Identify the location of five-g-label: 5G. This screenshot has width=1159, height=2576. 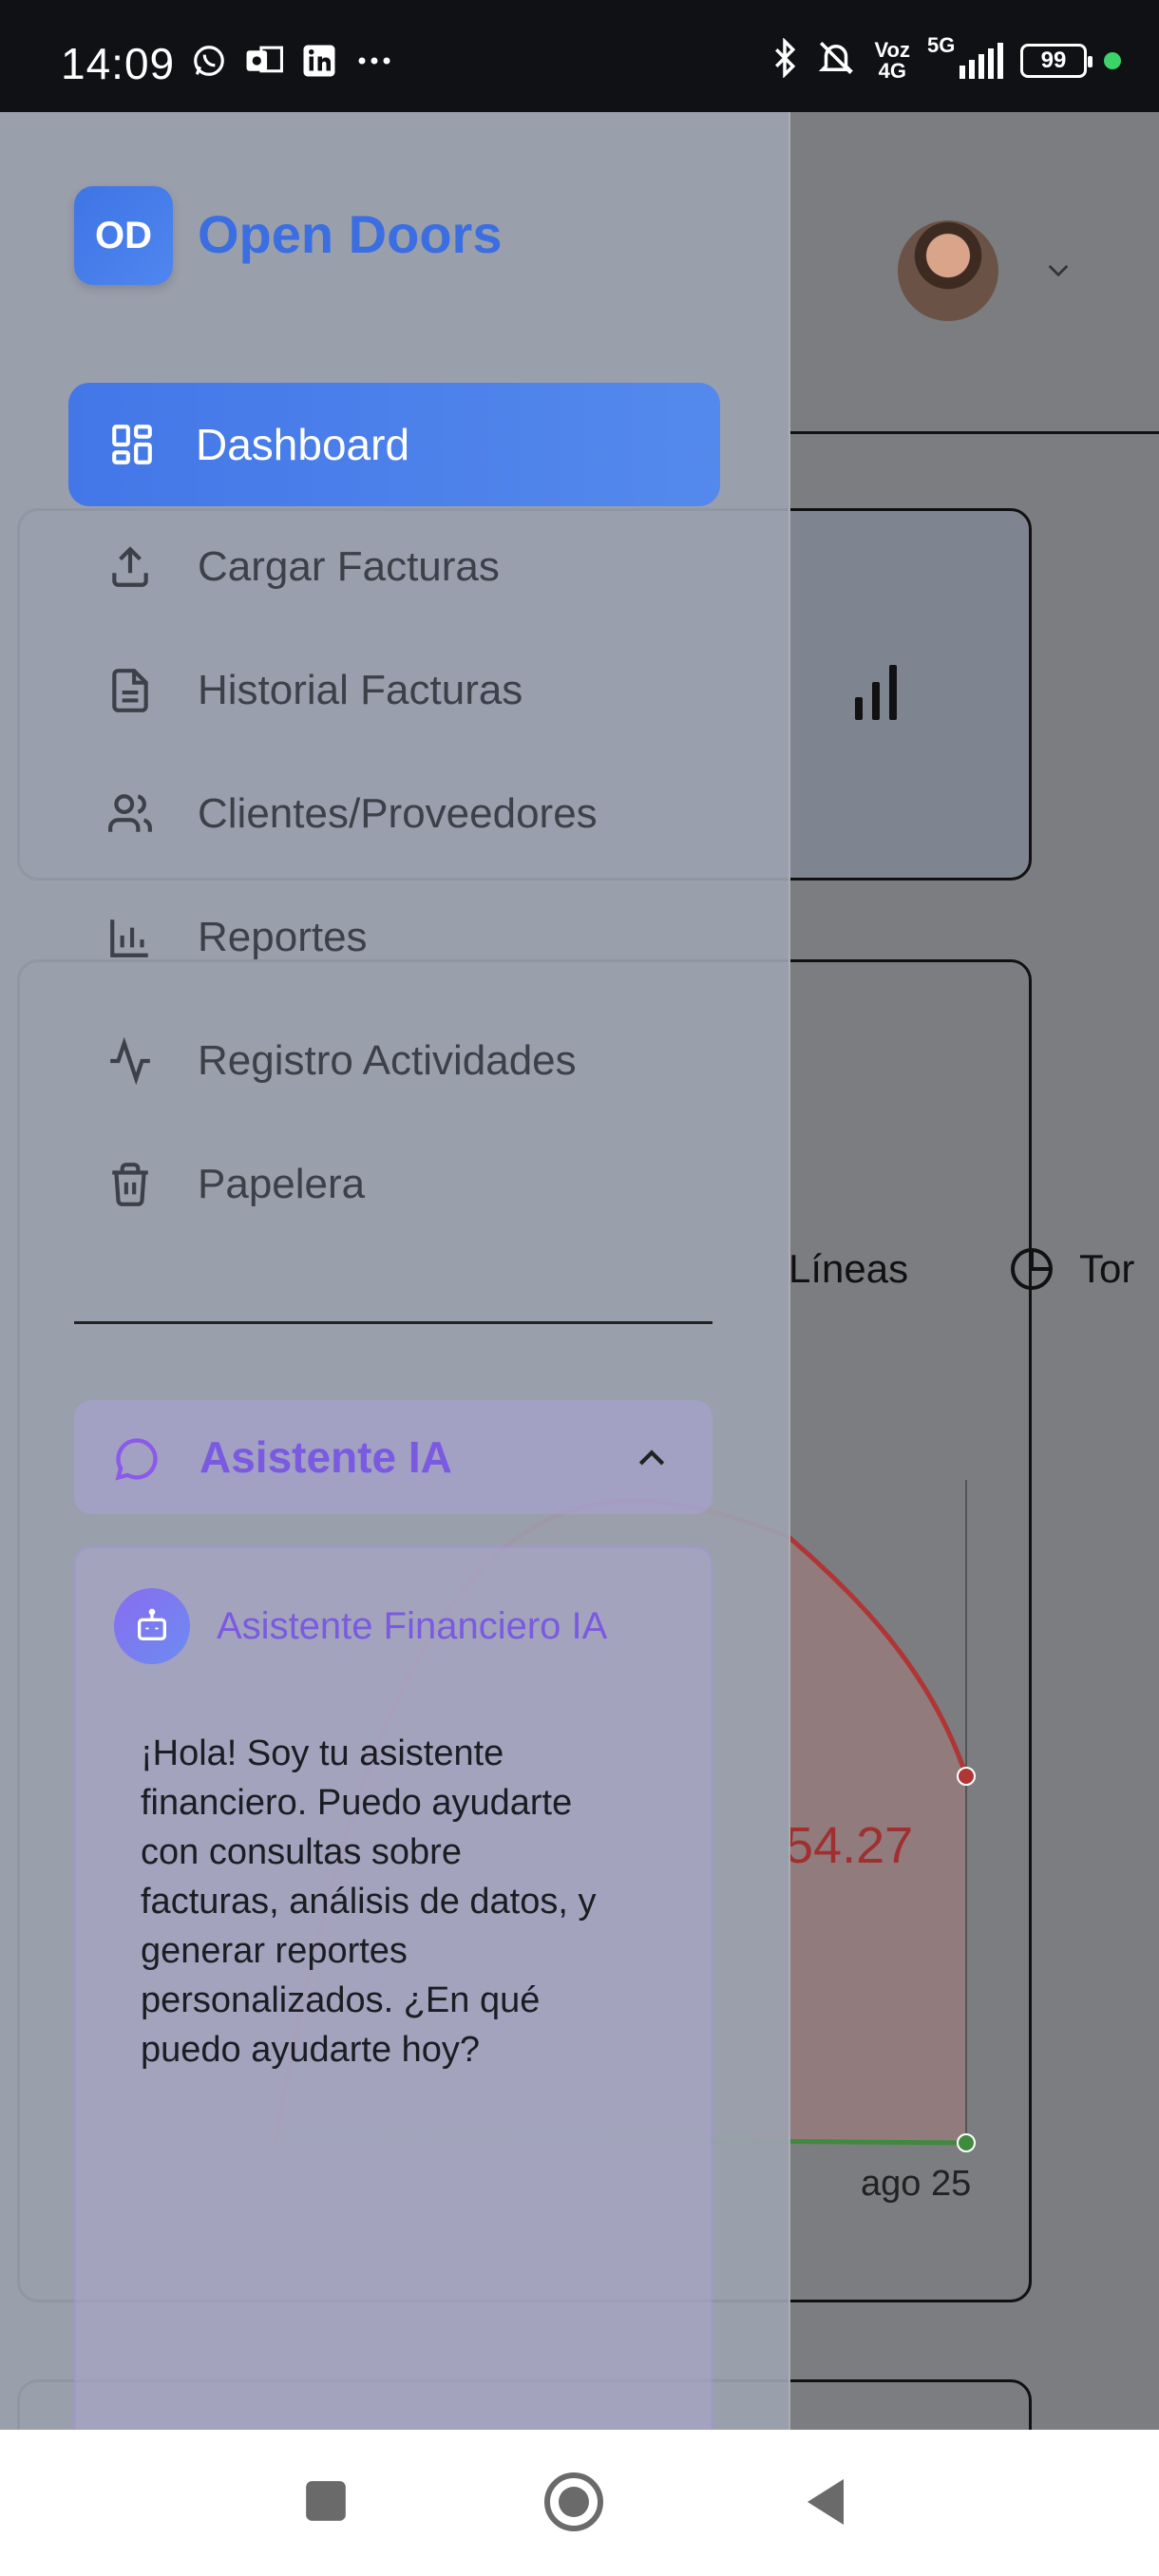
(941, 44).